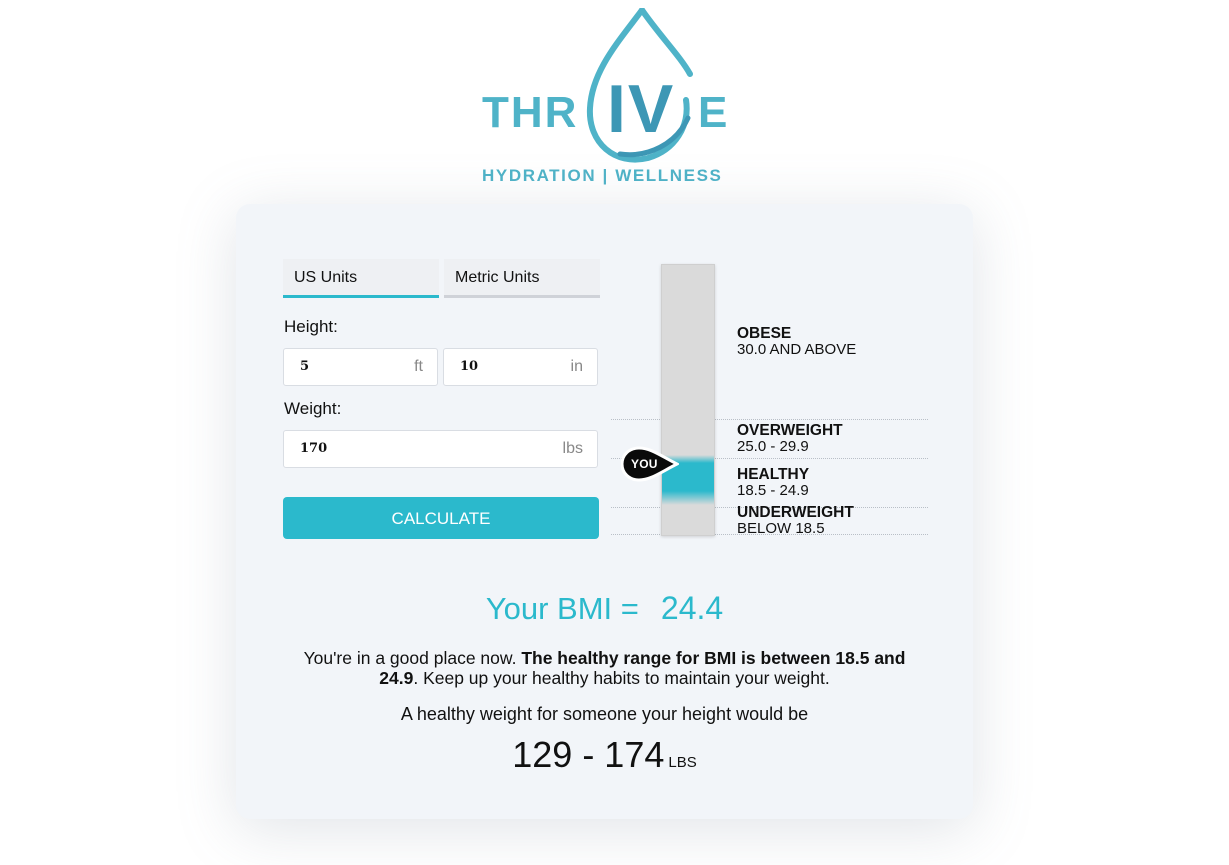  I want to click on bmi-message-intro: You're in a good place now., so click(410, 658).